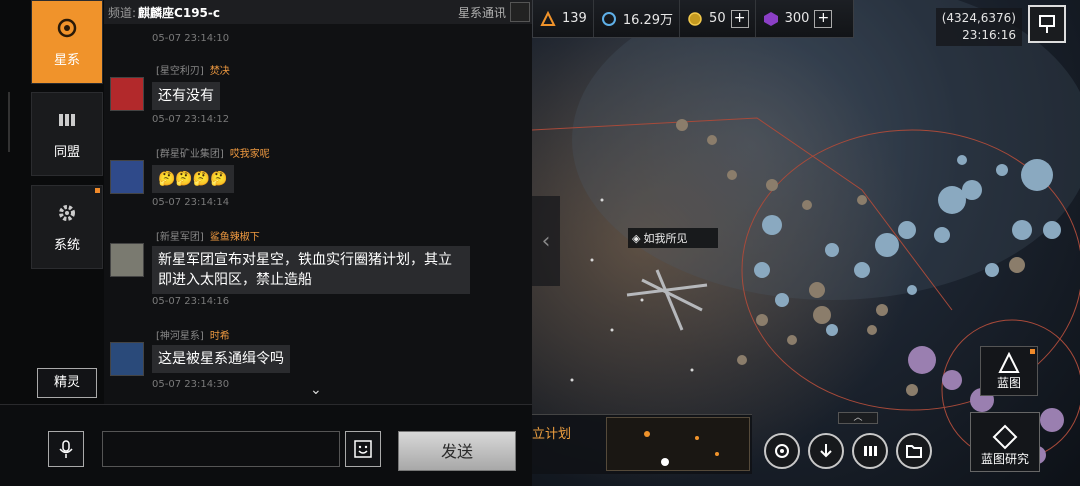  What do you see at coordinates (771, 19) in the screenshot?
I see `premium-icon` at bounding box center [771, 19].